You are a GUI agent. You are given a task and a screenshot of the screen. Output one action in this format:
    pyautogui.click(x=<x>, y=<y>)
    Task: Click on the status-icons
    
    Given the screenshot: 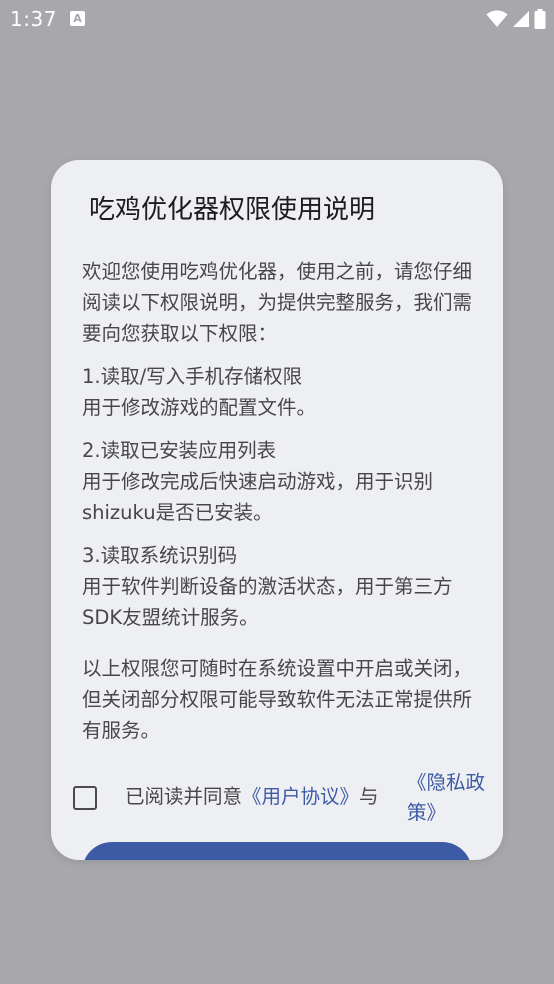 What is the action you would take?
    pyautogui.click(x=516, y=19)
    